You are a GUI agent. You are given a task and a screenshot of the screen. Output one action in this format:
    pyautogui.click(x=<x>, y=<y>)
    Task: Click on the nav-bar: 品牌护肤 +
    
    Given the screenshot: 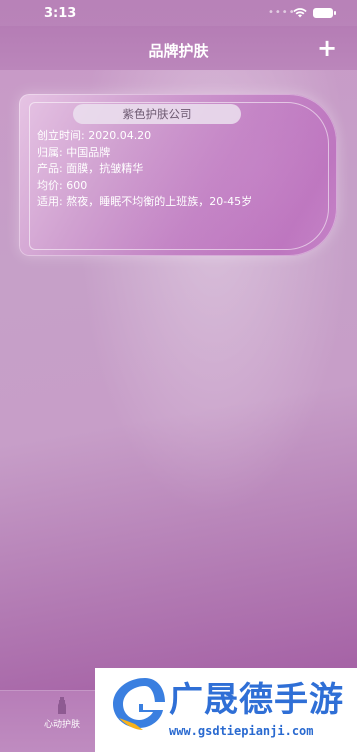 What is the action you would take?
    pyautogui.click(x=178, y=48)
    